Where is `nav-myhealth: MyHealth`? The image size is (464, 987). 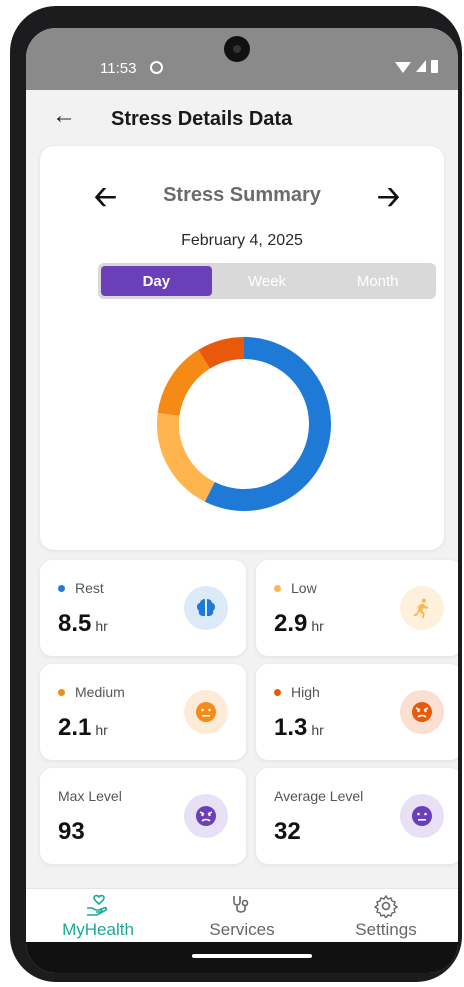
nav-myhealth: MyHealth is located at coordinates (98, 916).